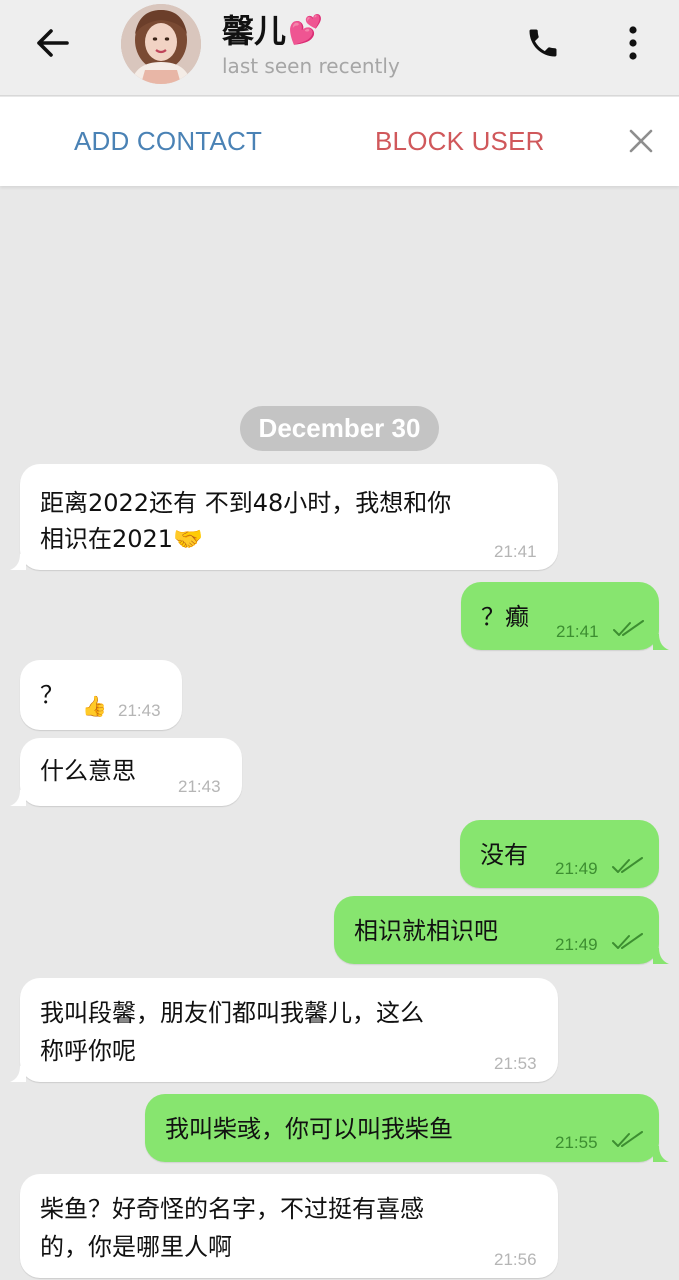  What do you see at coordinates (88, 1051) in the screenshot?
I see `message-text-line2: 称呼你呢` at bounding box center [88, 1051].